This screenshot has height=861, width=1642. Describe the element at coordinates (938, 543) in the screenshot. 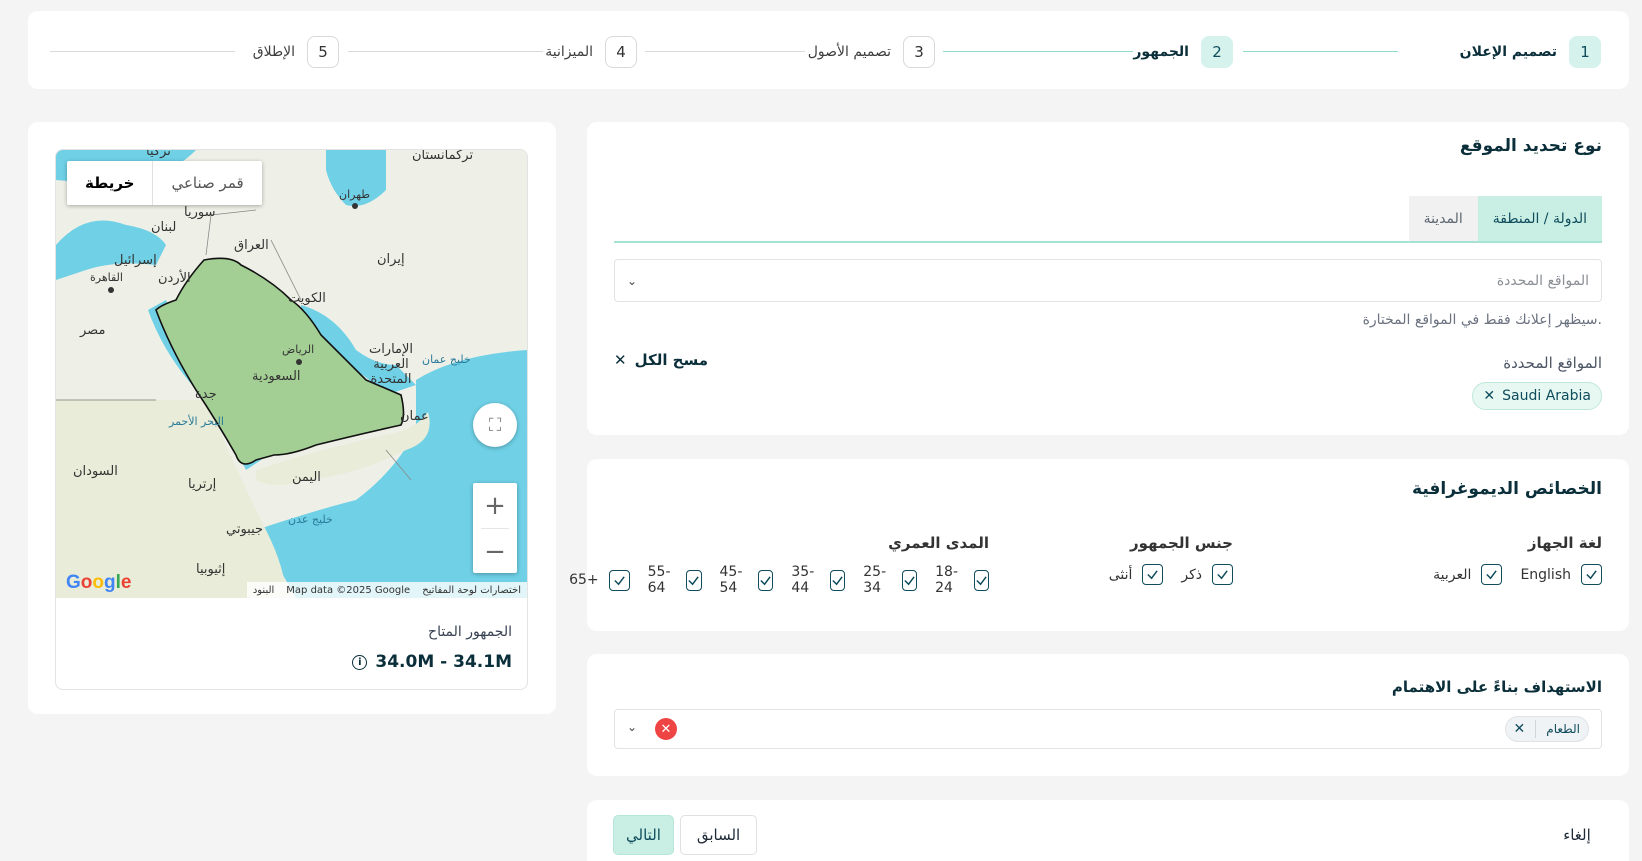

I see `age-range-title: المدى العمري` at that location.